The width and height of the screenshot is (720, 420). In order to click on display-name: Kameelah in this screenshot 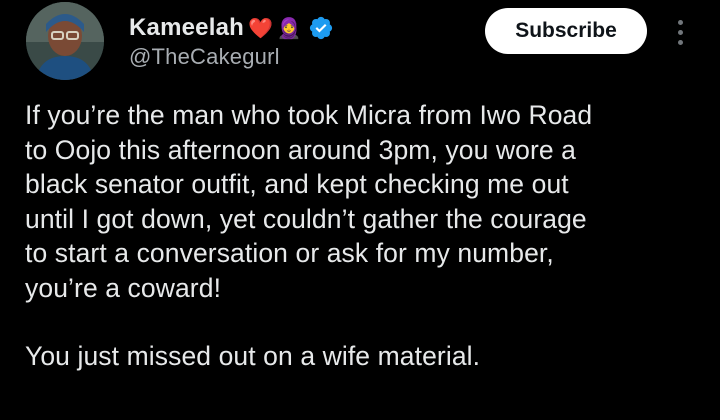, I will do `click(186, 28)`.